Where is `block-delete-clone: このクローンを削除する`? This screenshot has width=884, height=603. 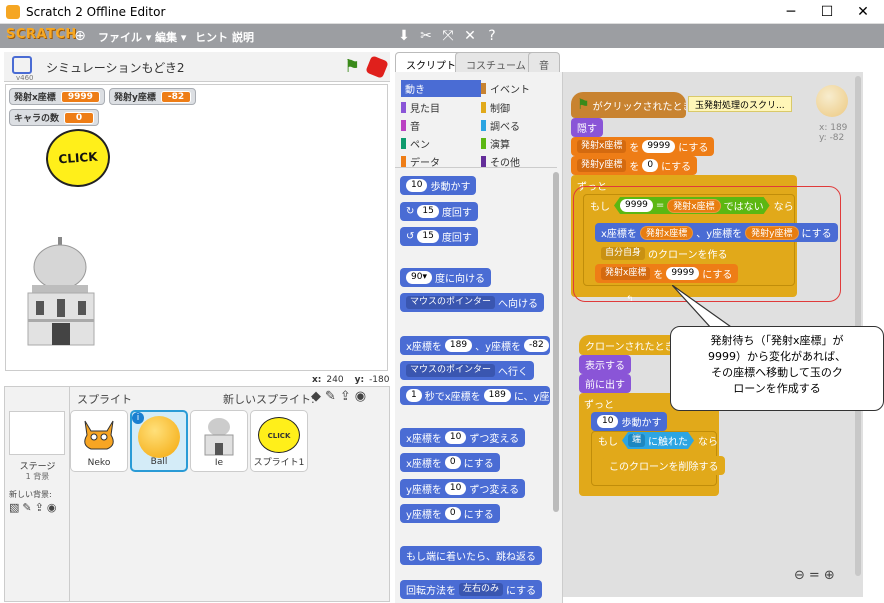
block-delete-clone: このクローンを削除する is located at coordinates (664, 465).